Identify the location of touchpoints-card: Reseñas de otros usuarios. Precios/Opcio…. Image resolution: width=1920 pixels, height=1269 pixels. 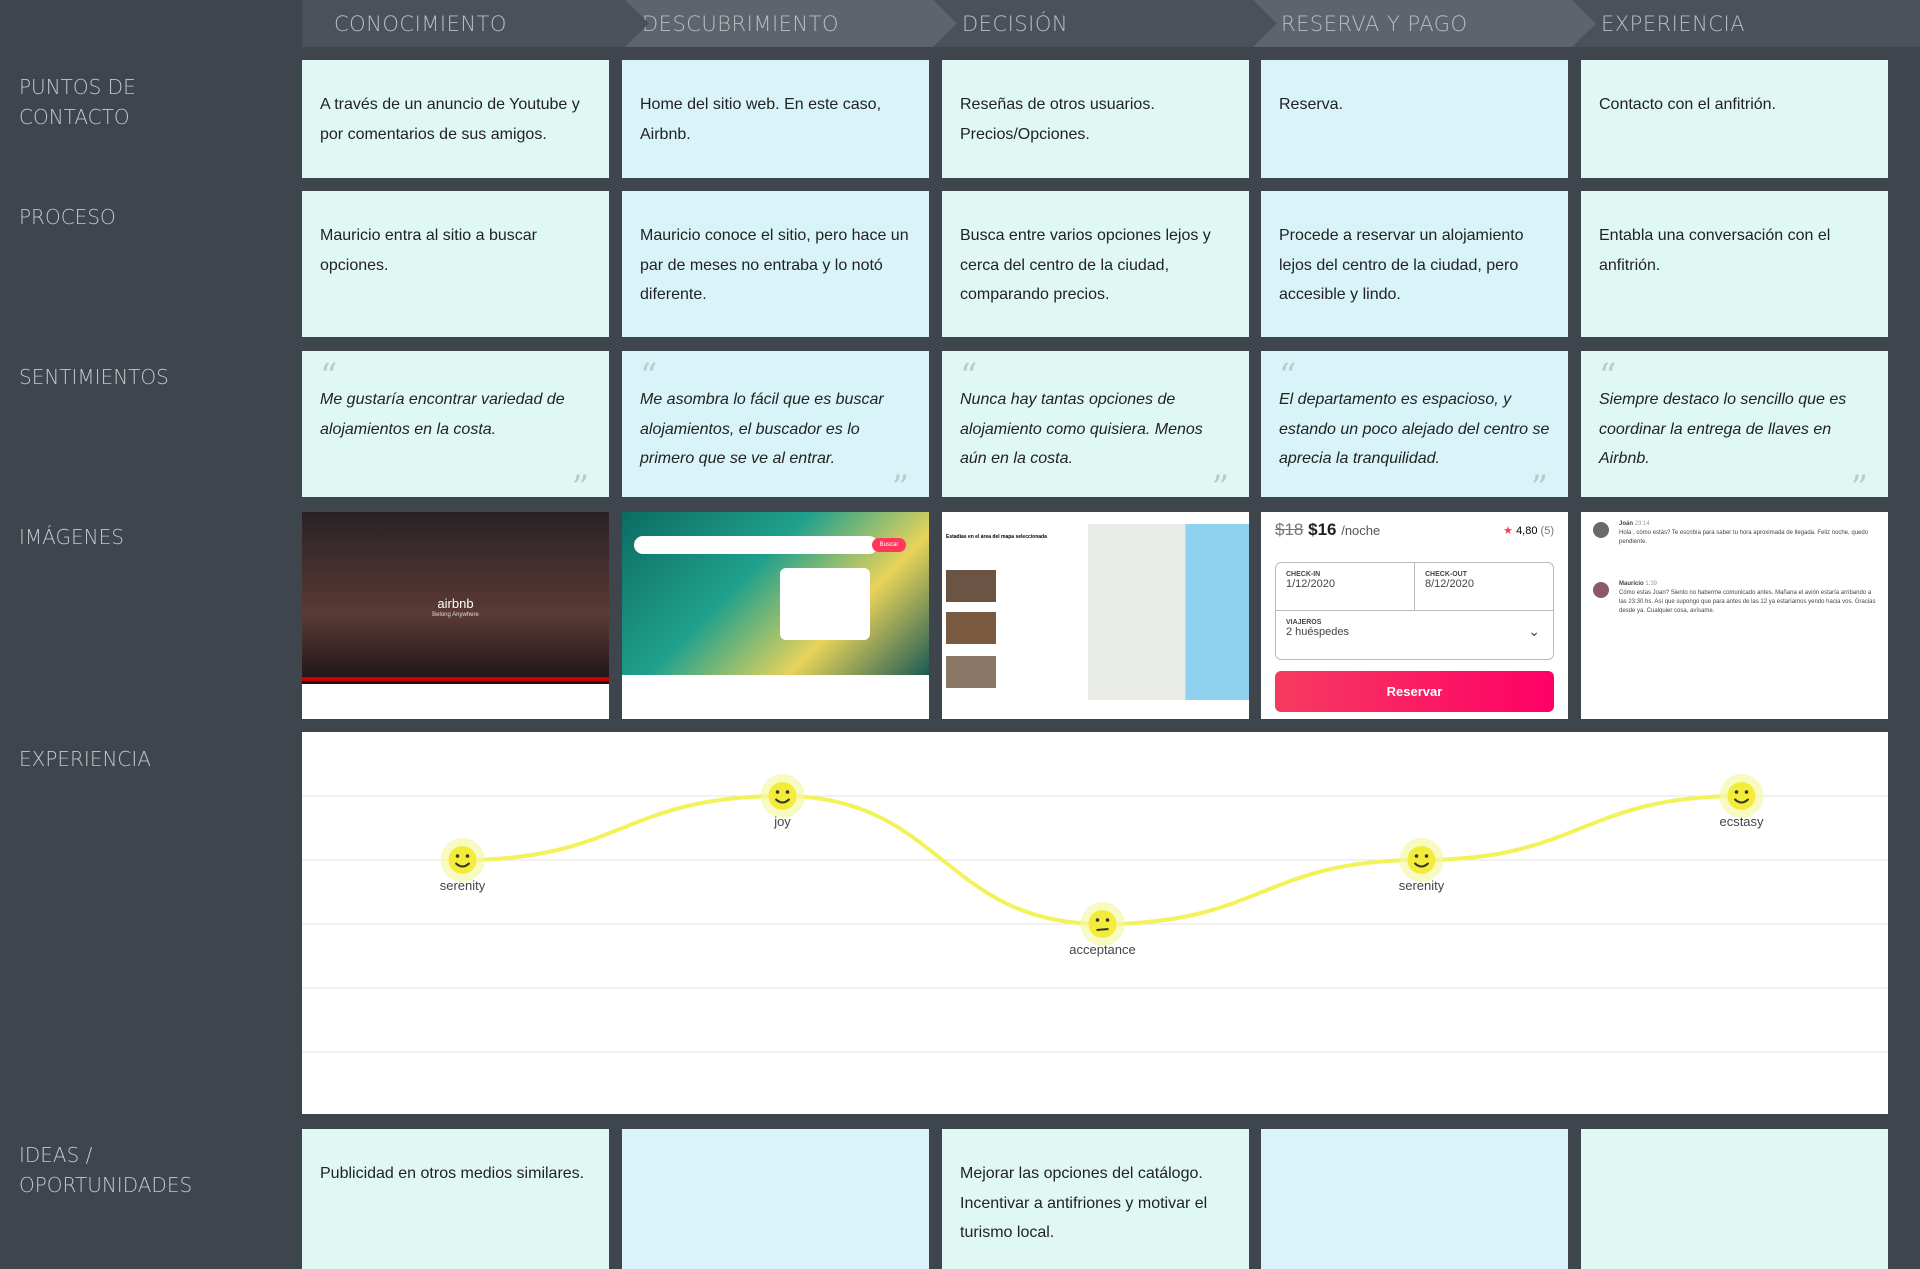
(1095, 119).